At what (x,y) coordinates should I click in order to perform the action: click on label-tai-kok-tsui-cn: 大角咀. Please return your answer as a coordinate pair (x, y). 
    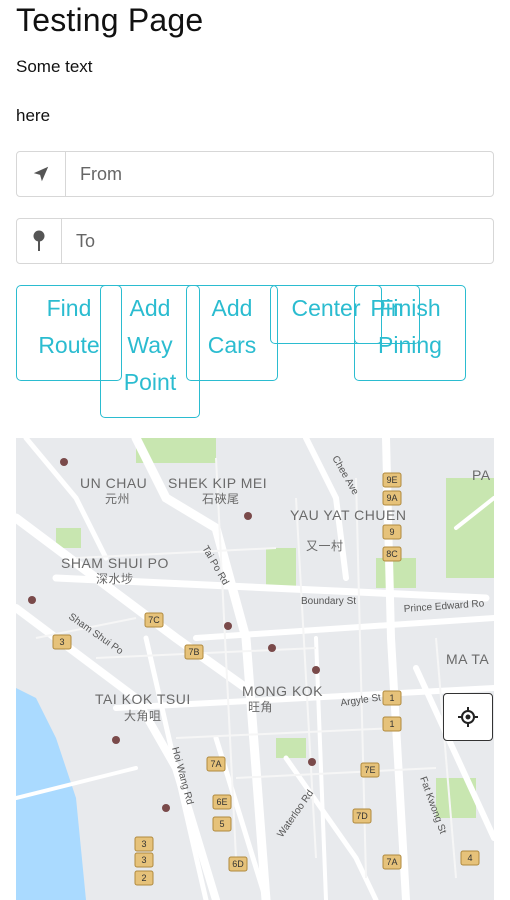
    Looking at the image, I should click on (143, 716).